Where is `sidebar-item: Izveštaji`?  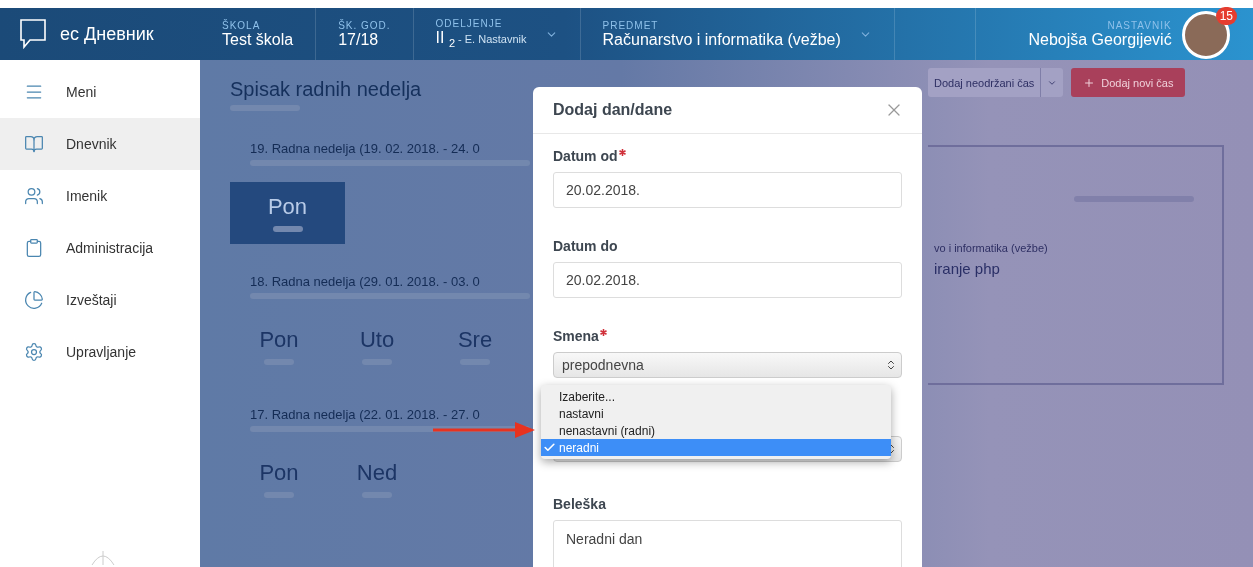 sidebar-item: Izveštaji is located at coordinates (100, 300).